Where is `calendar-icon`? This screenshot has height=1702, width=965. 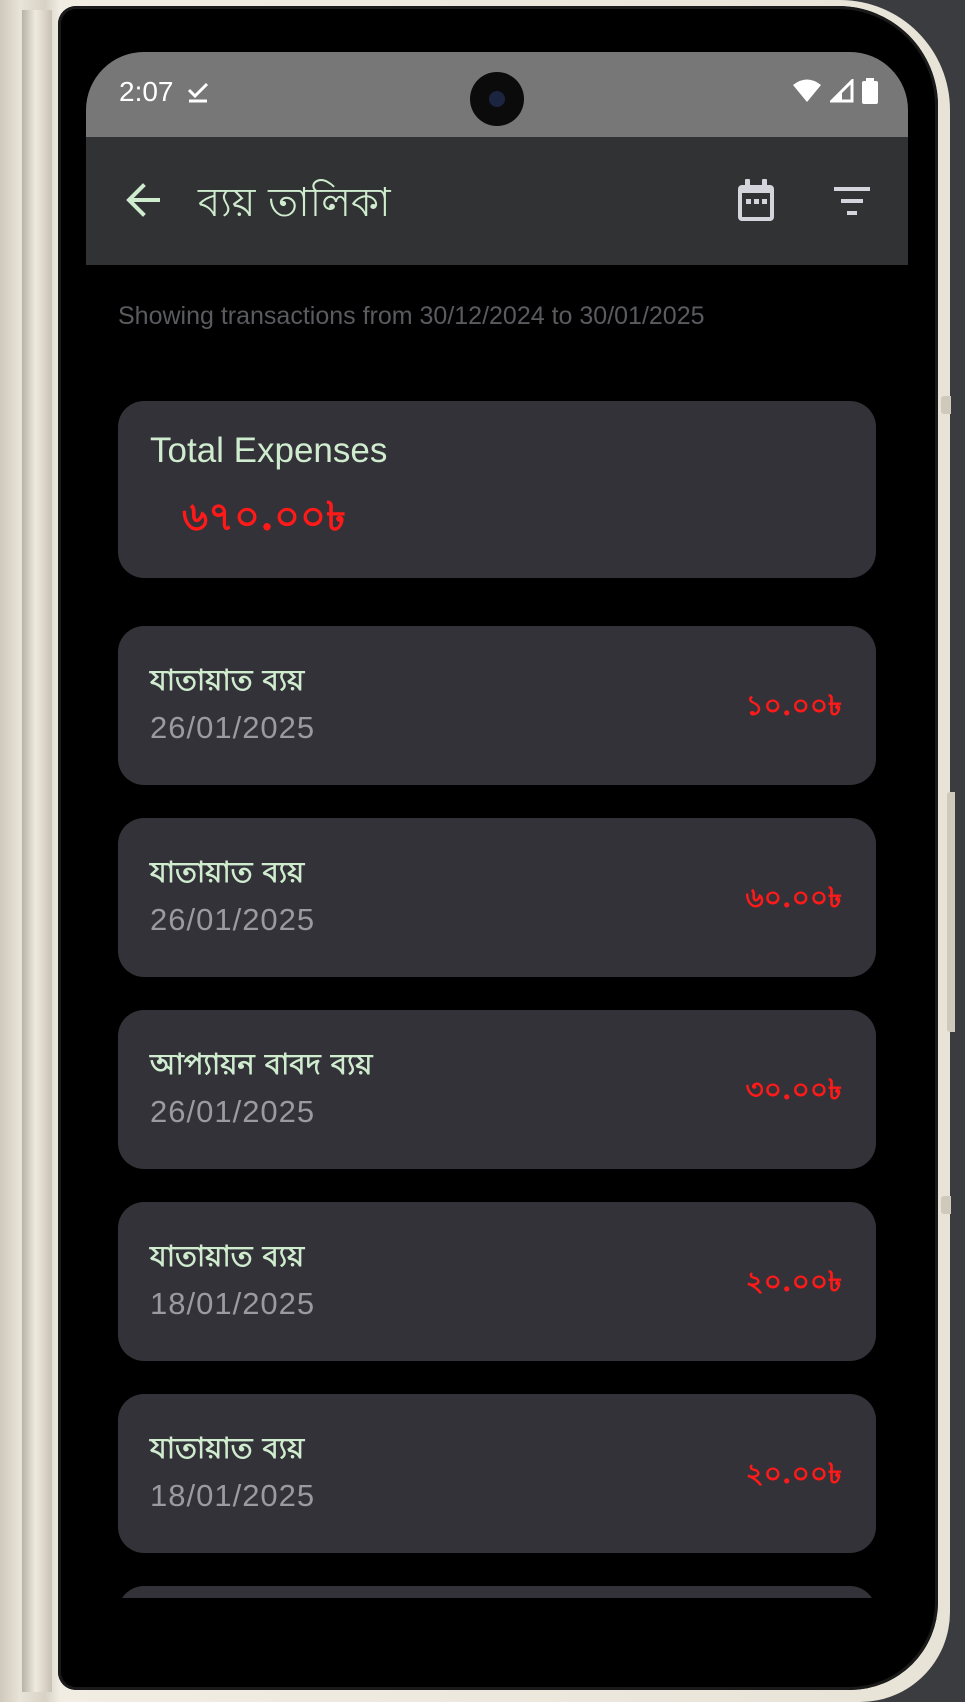 calendar-icon is located at coordinates (756, 201).